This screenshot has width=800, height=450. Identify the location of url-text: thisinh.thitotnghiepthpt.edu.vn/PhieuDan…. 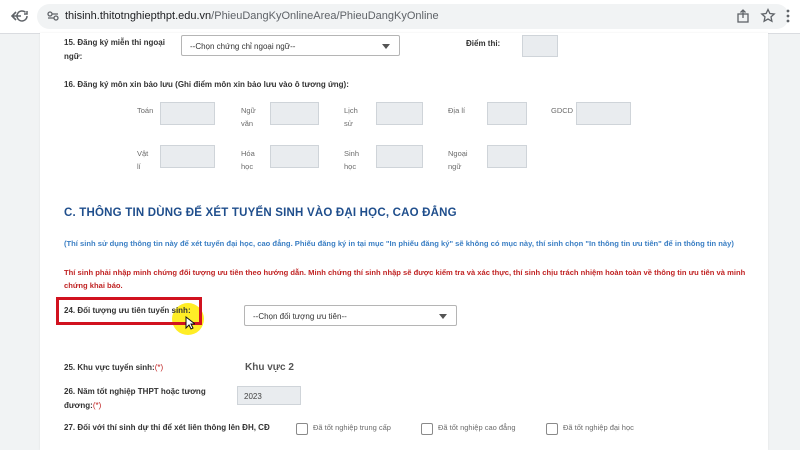
(252, 16).